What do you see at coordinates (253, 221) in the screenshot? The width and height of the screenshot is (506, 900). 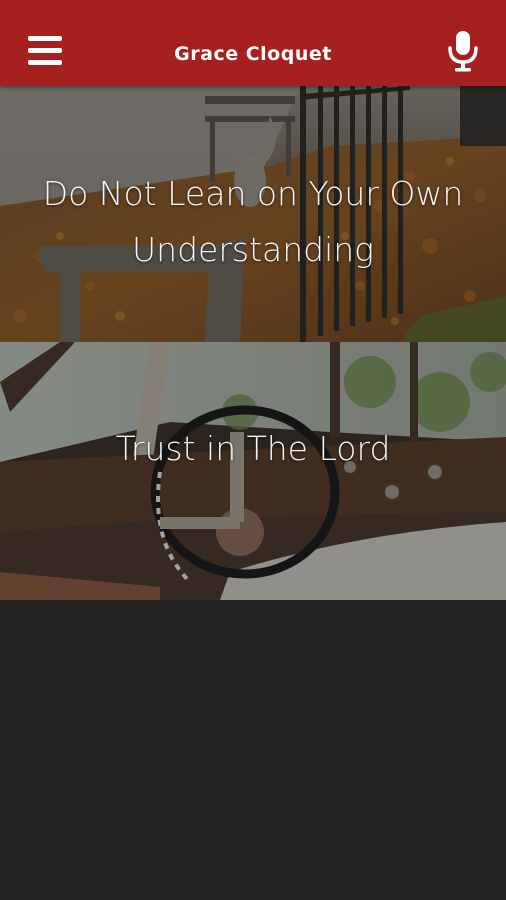 I see `card-title: Do Not Lean on Your Own Understanding` at bounding box center [253, 221].